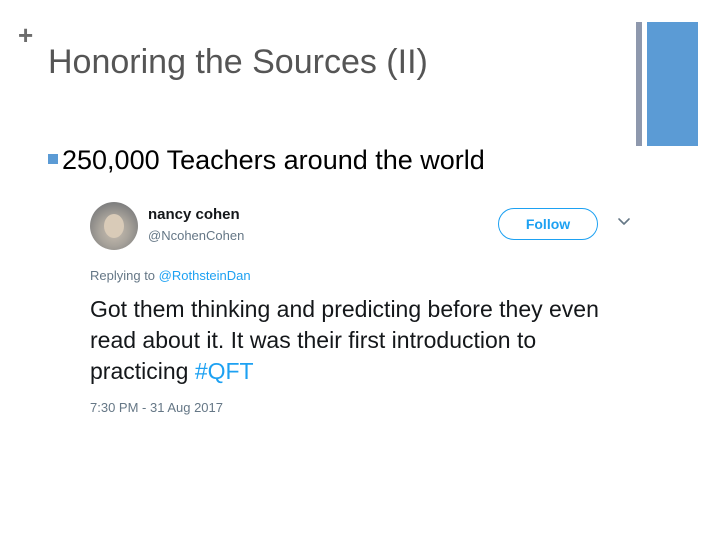 The image size is (720, 540). I want to click on avatar, so click(114, 226).